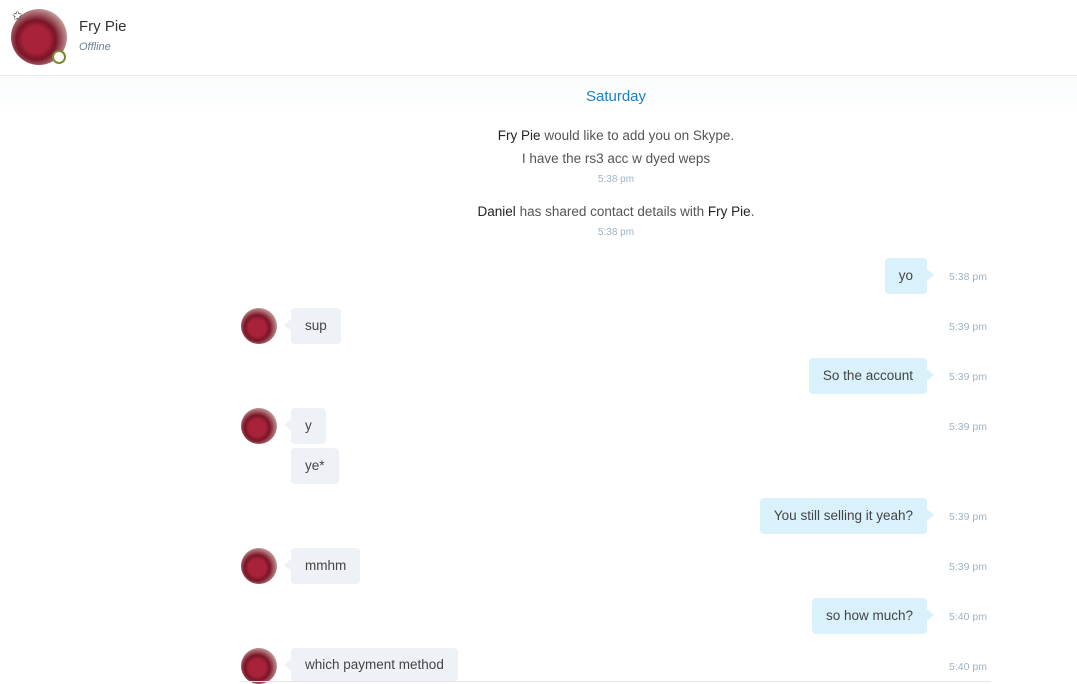 The width and height of the screenshot is (1077, 684). What do you see at coordinates (312, 326) in the screenshot?
I see `incoming-message: sup` at bounding box center [312, 326].